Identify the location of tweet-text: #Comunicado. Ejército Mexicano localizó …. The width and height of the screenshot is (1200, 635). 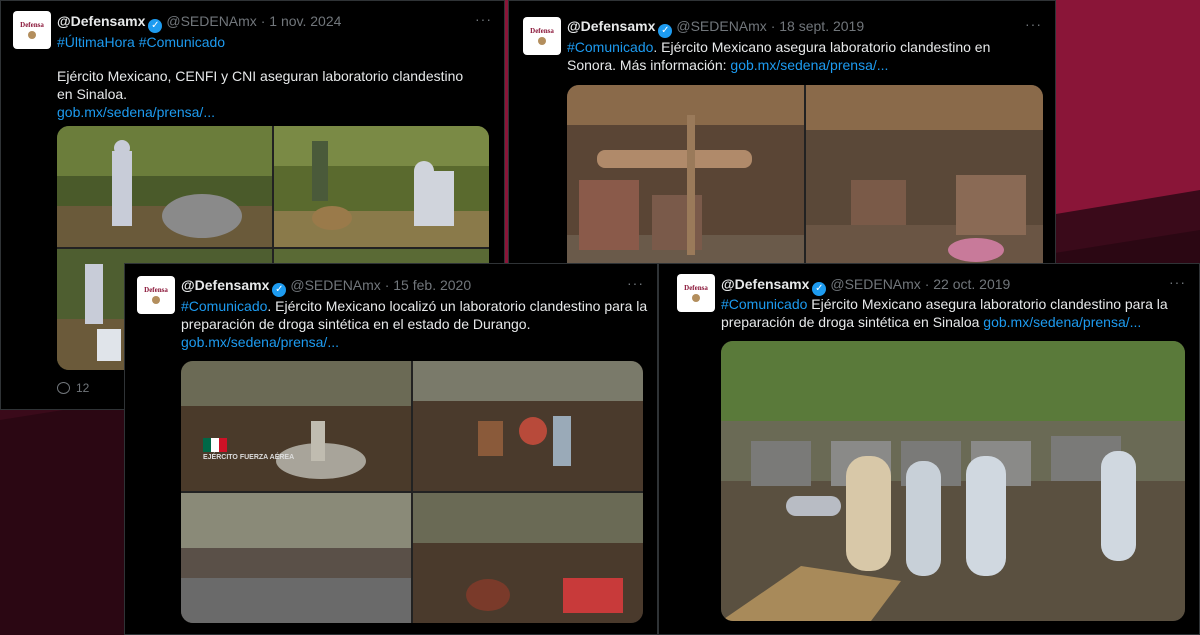
(415, 324).